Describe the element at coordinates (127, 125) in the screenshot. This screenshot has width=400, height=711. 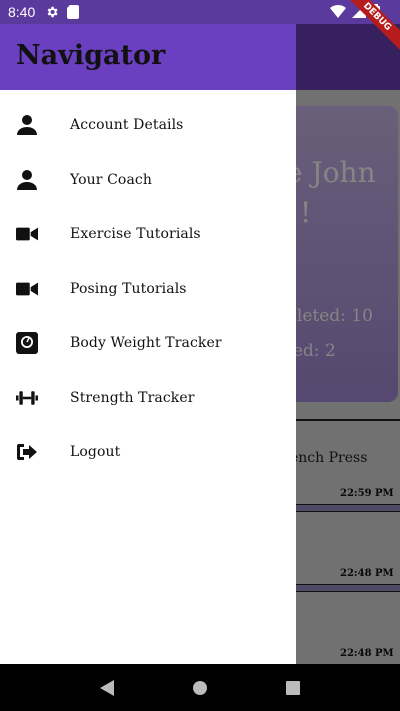
I see `menu-item-label: Account Details` at that location.